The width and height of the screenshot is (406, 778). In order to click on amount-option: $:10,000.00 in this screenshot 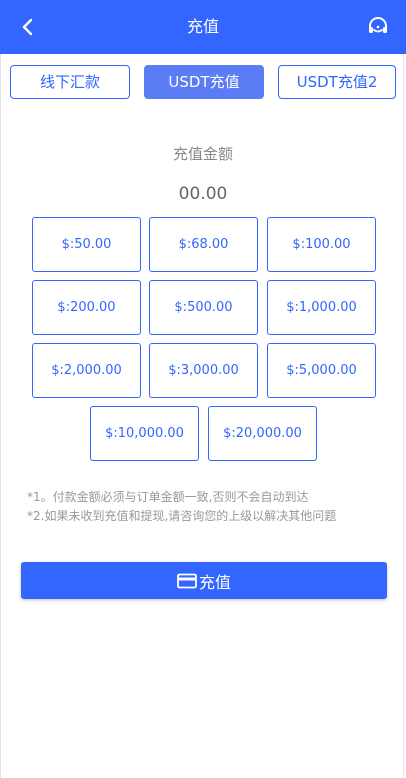, I will do `click(144, 433)`.